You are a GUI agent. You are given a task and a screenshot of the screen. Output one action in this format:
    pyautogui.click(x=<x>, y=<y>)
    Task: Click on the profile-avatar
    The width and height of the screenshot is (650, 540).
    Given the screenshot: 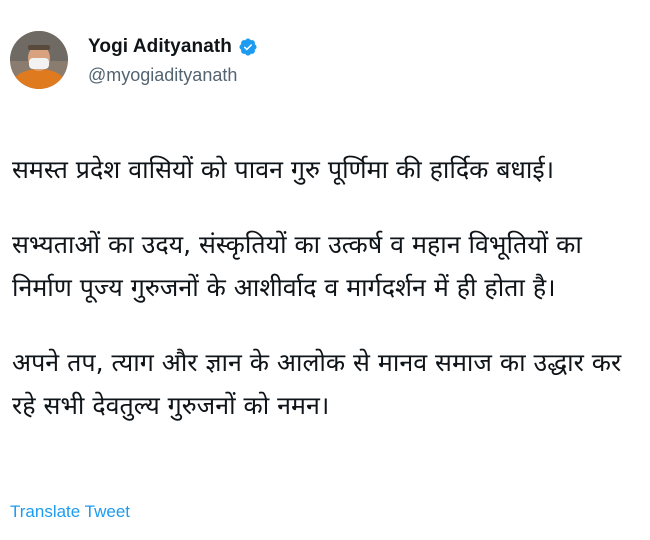 What is the action you would take?
    pyautogui.click(x=39, y=60)
    